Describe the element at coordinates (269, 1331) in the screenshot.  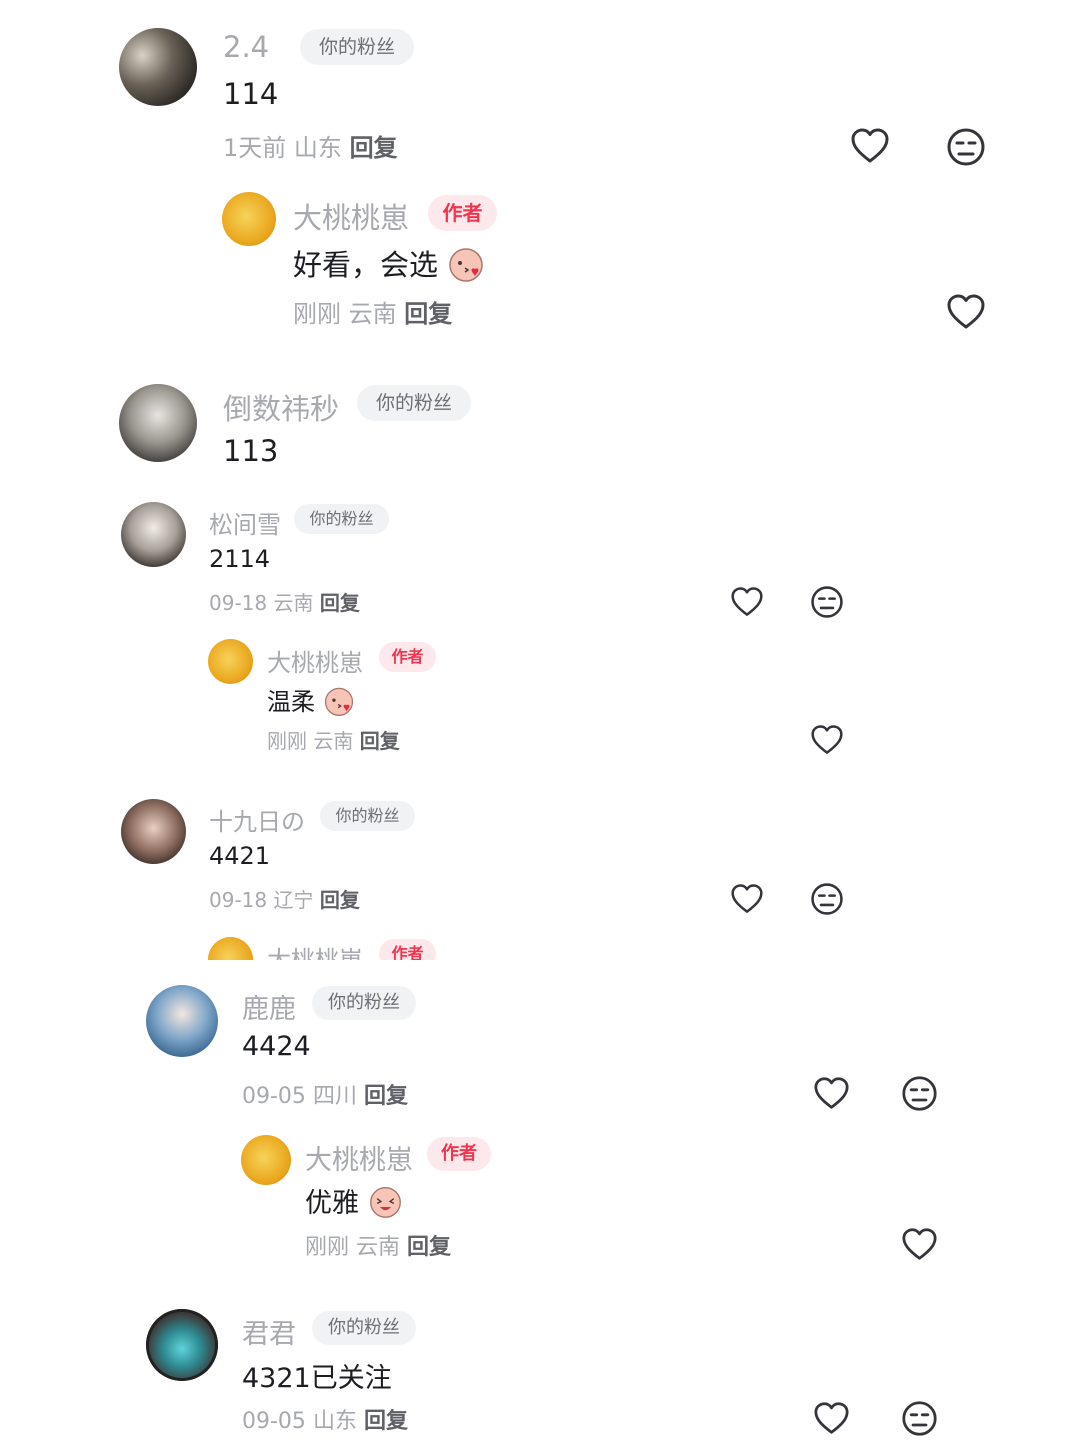
I see `commenter-name: 君君` at that location.